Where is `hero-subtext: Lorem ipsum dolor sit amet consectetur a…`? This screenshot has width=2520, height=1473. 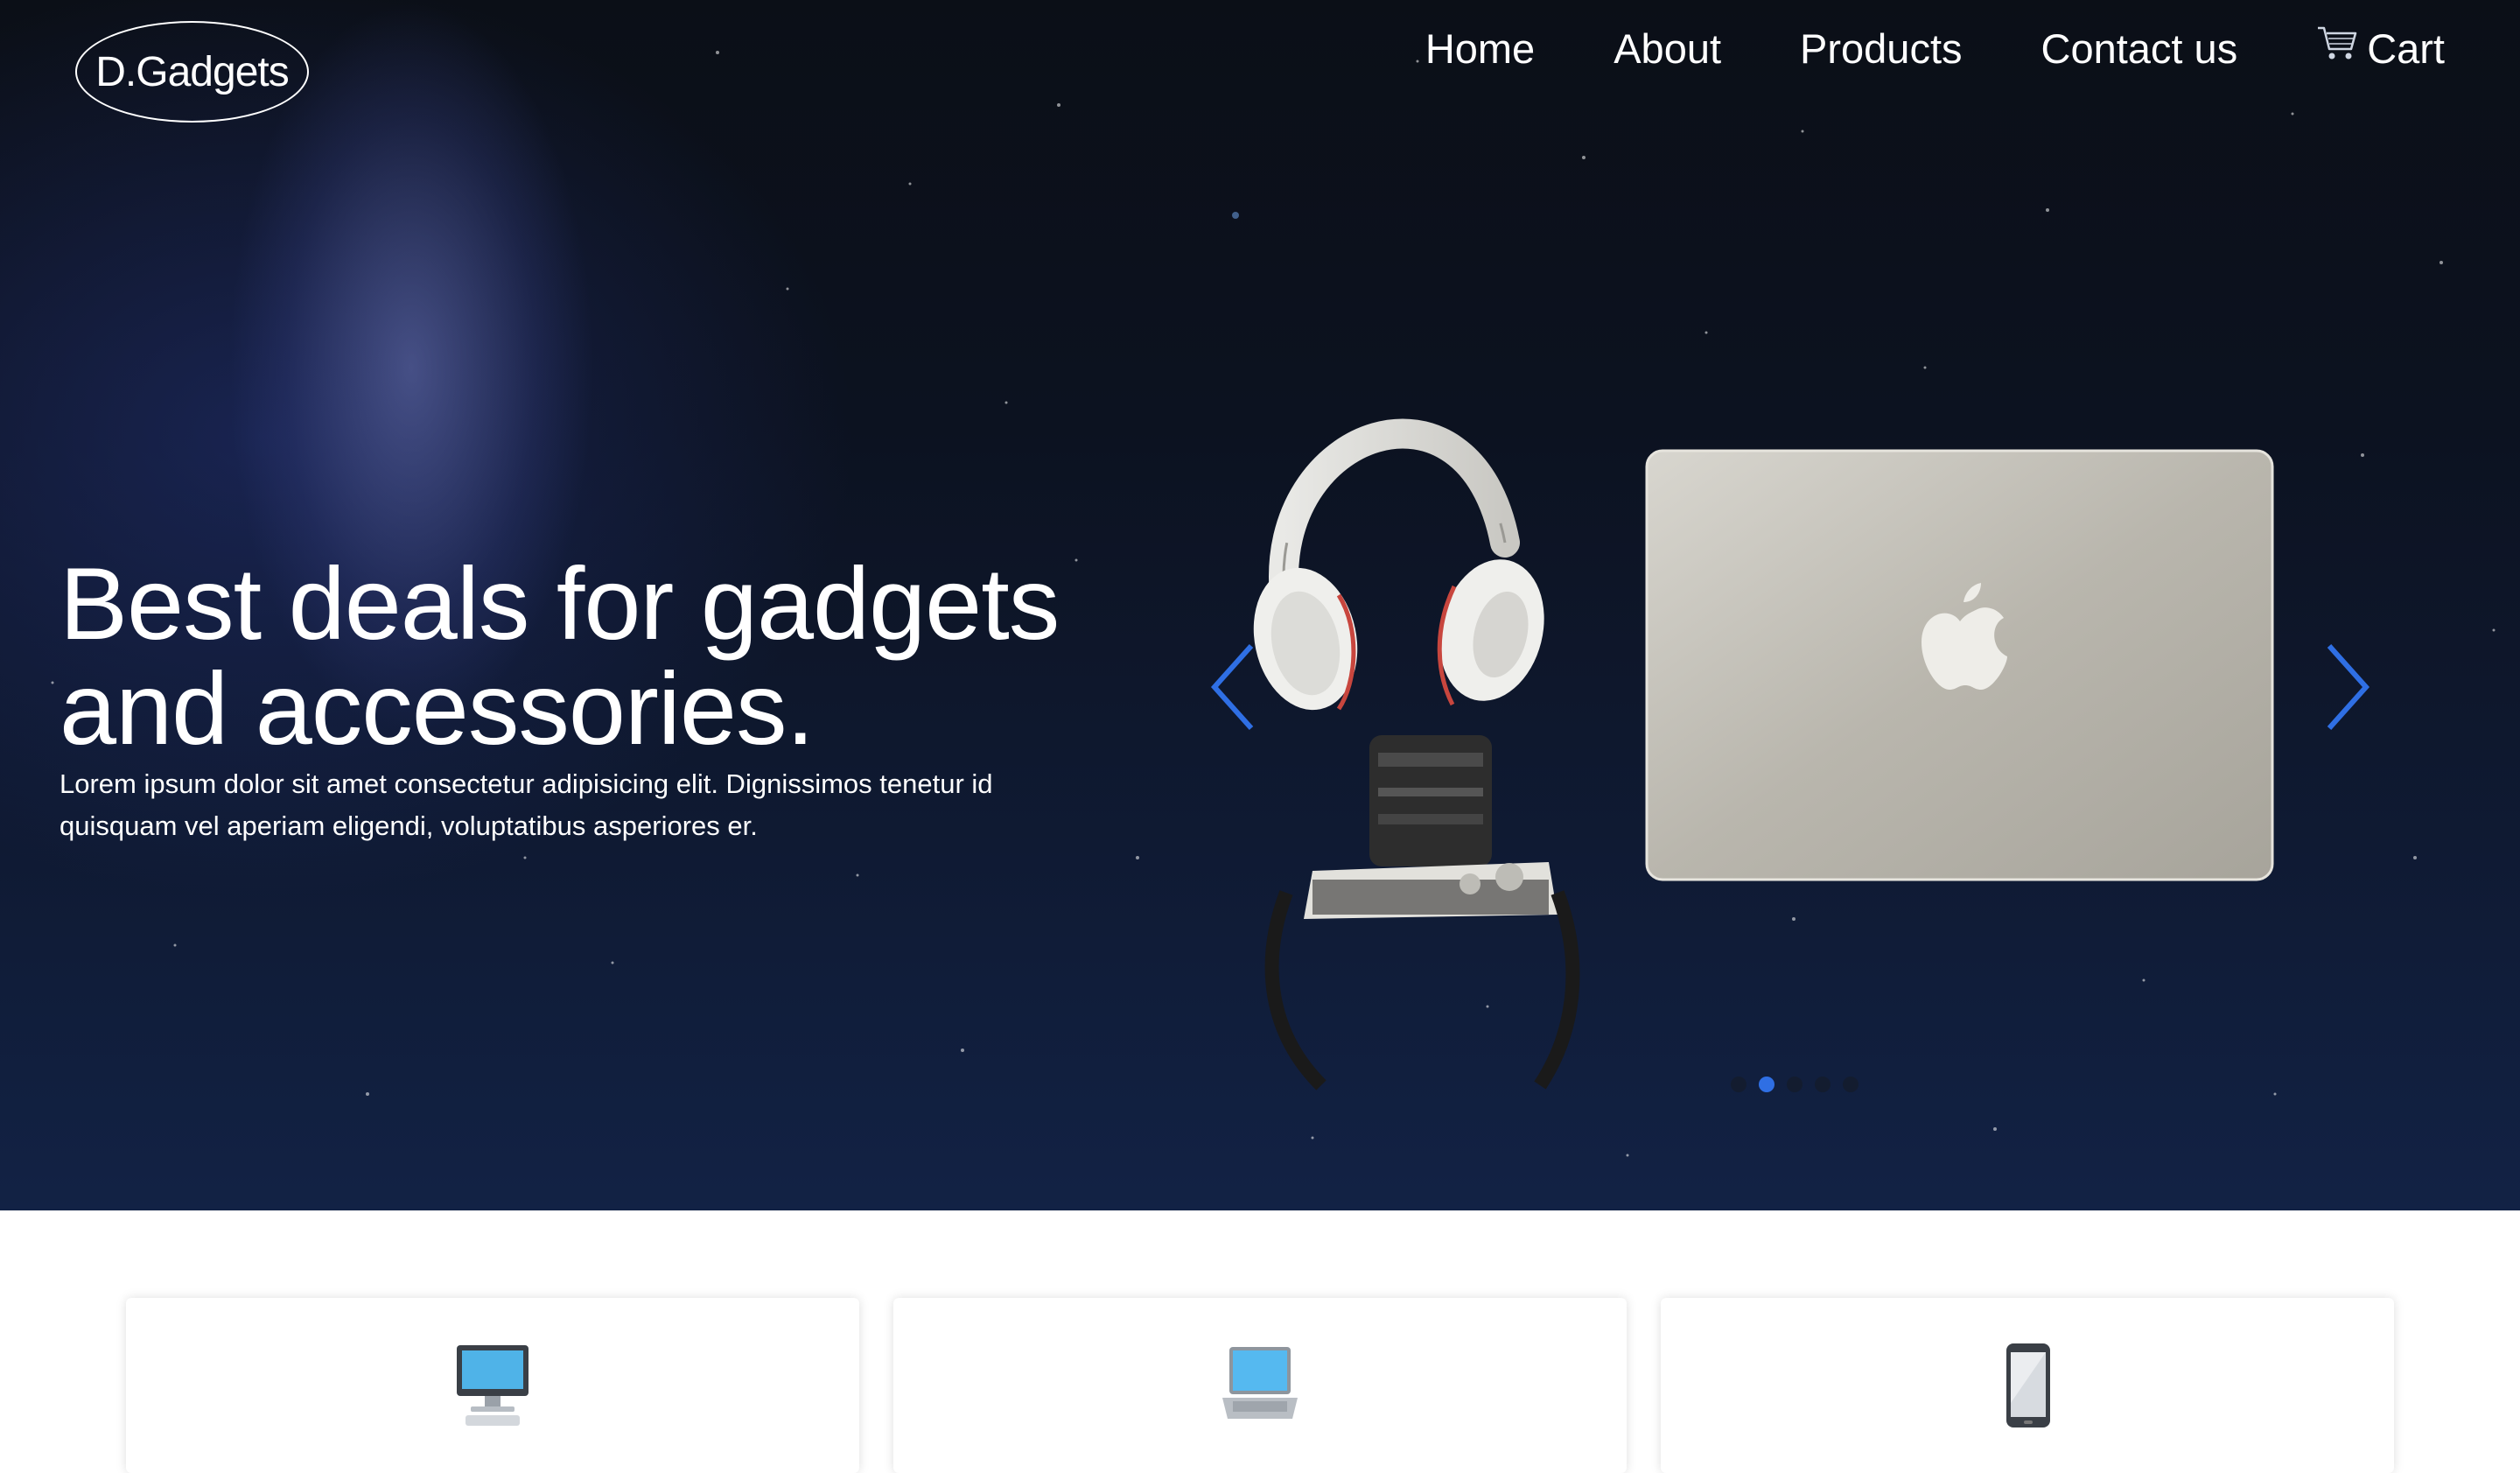
hero-subtext: Lorem ipsum dolor sit amet consectetur a… is located at coordinates (526, 805).